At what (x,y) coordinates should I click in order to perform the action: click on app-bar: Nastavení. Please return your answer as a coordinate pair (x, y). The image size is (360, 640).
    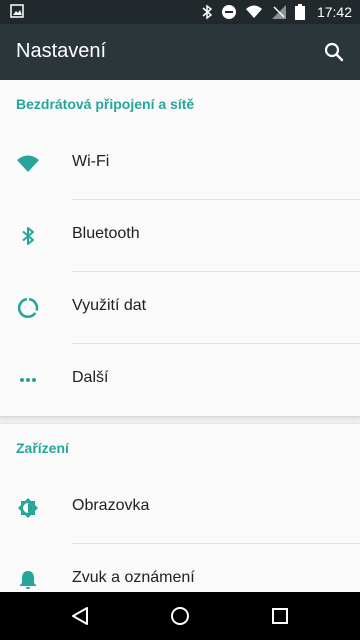
    Looking at the image, I should click on (180, 52).